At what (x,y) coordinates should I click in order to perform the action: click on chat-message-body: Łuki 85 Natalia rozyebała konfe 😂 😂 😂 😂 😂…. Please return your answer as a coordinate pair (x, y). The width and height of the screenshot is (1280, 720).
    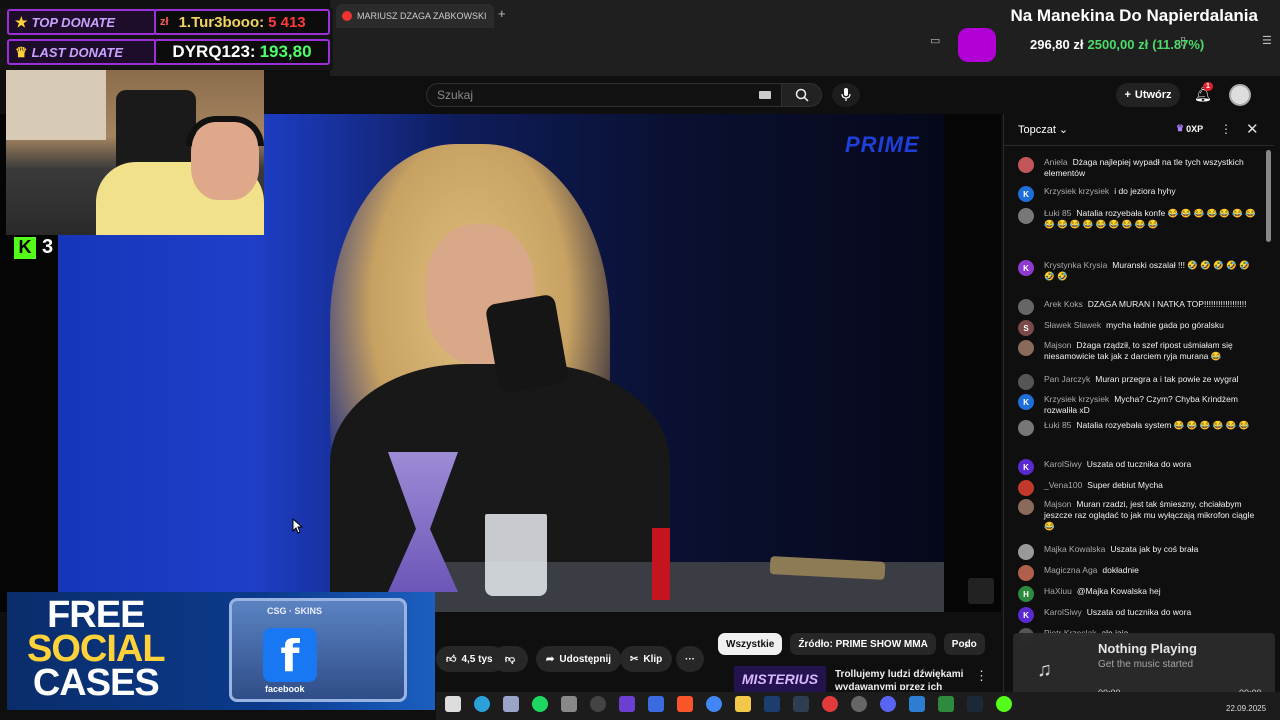
    Looking at the image, I should click on (1150, 219).